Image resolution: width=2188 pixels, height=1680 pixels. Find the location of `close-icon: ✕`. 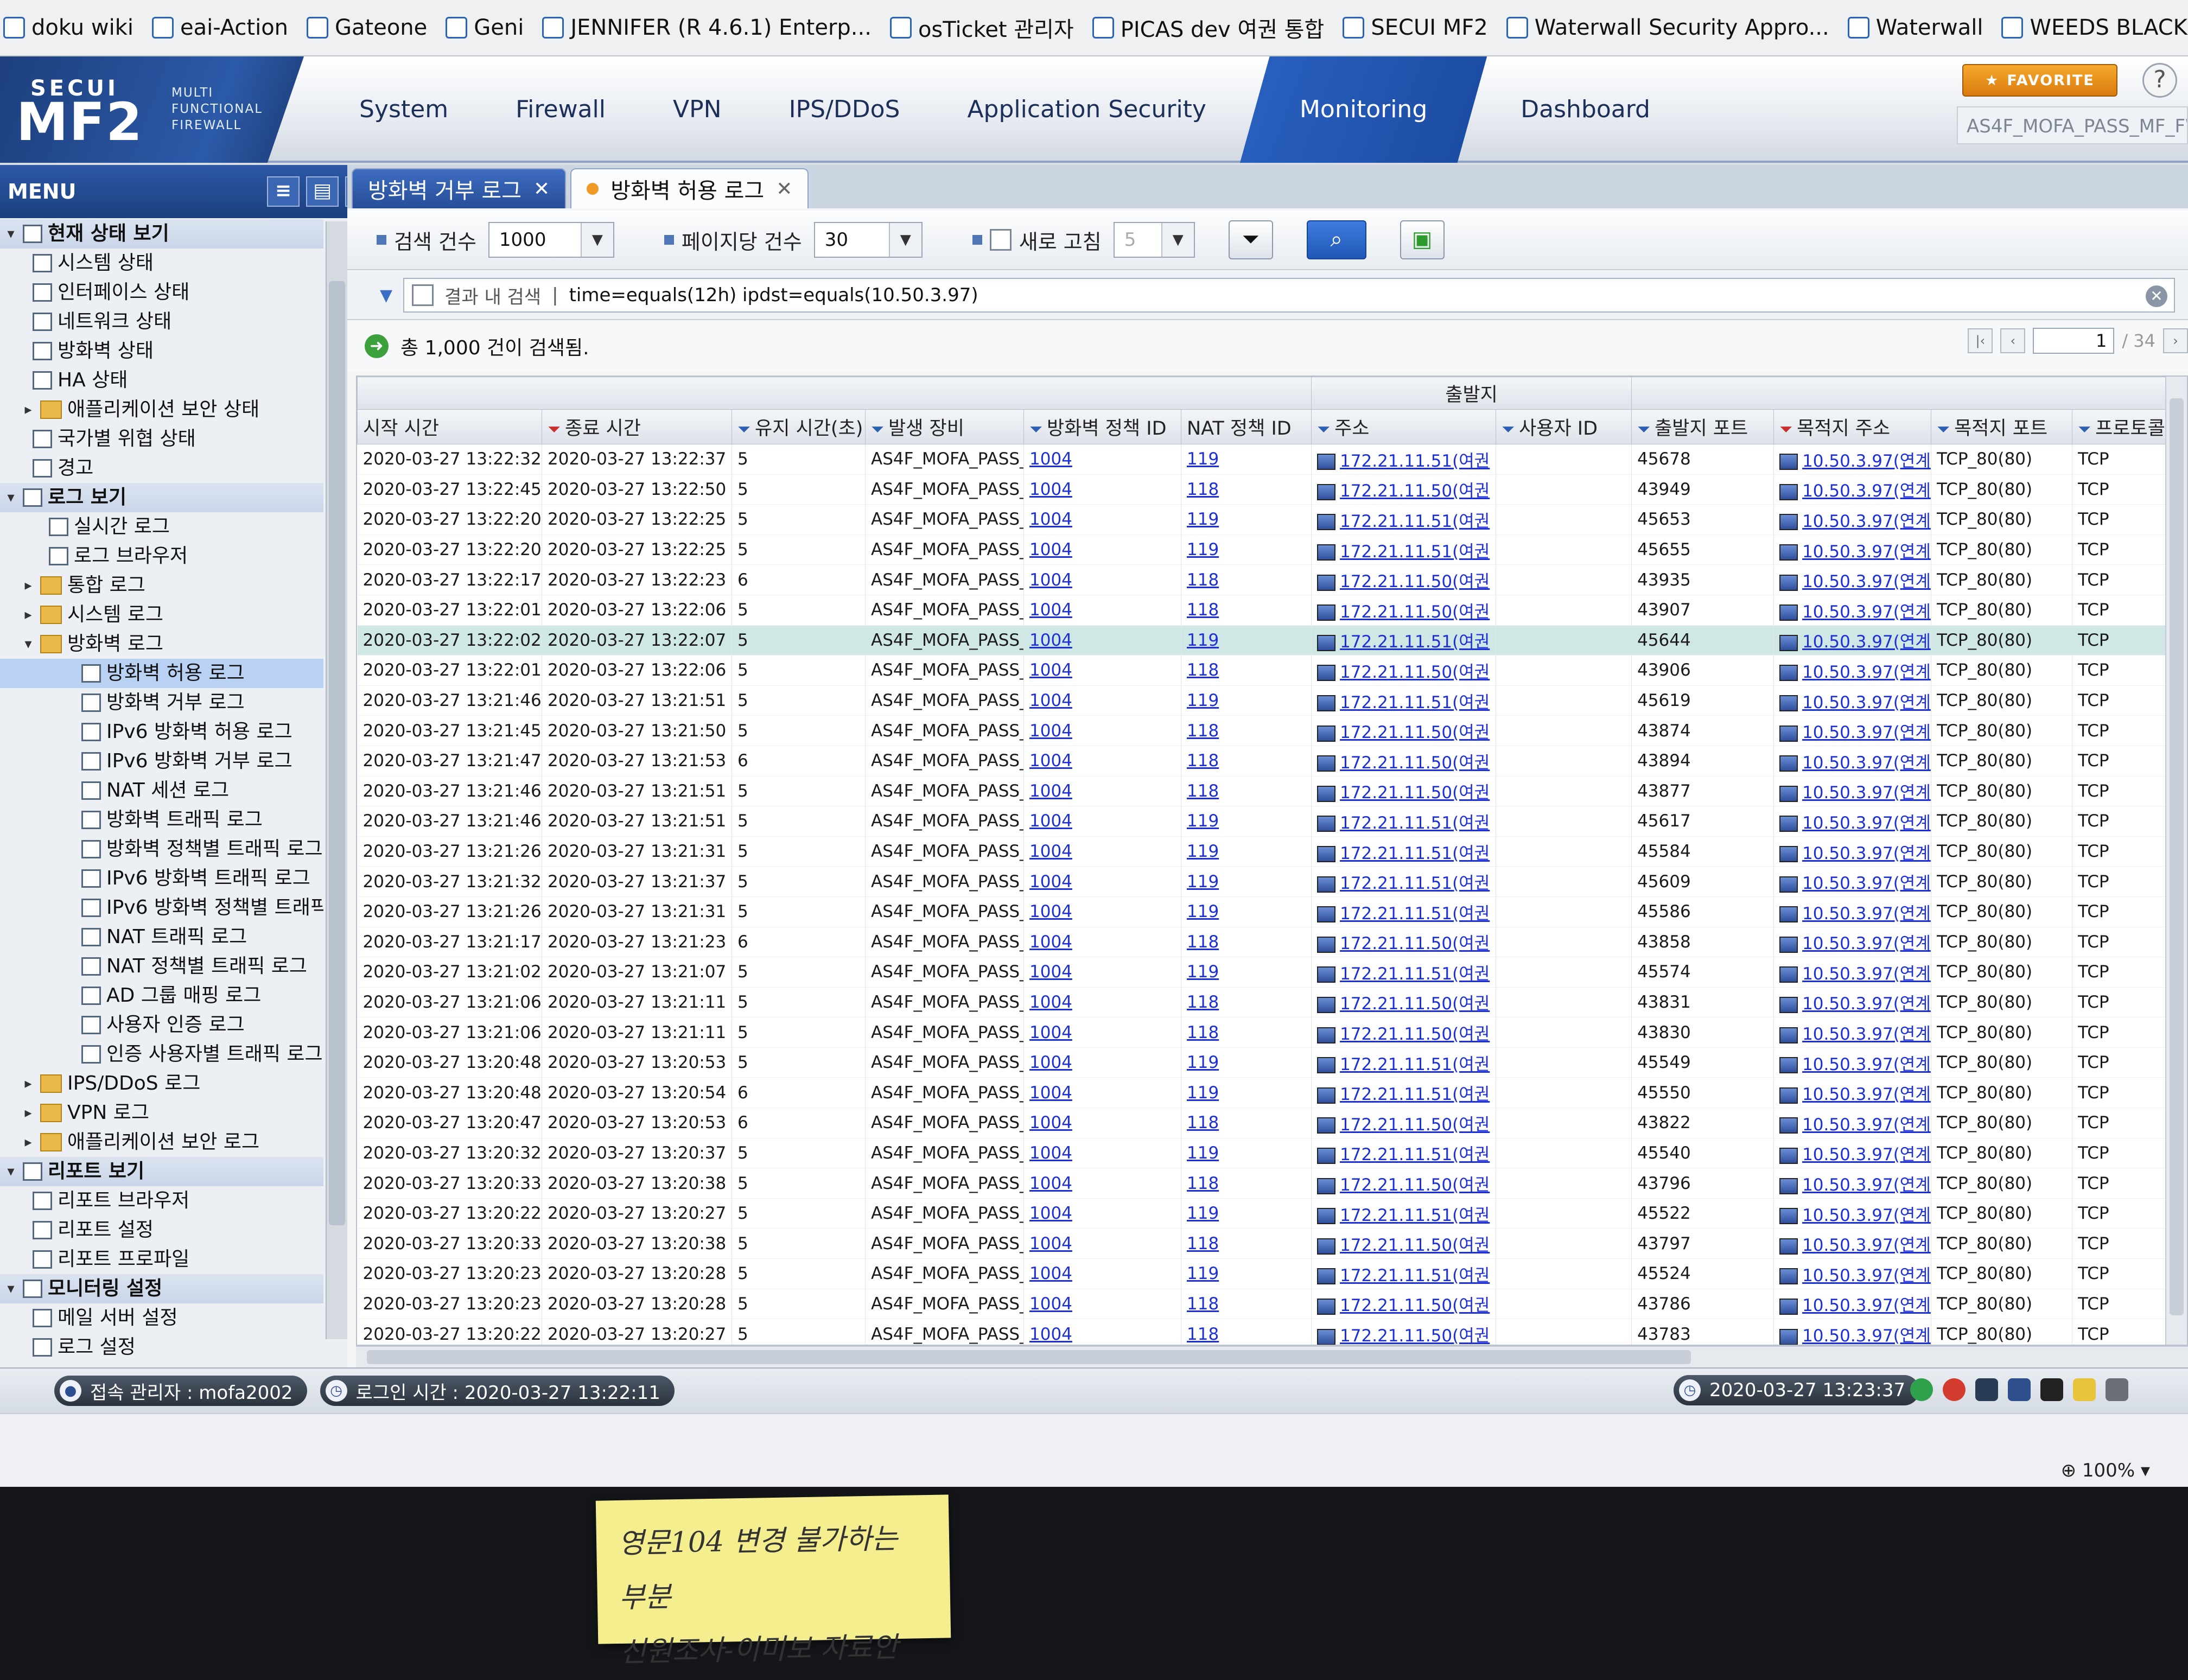

close-icon: ✕ is located at coordinates (541, 189).